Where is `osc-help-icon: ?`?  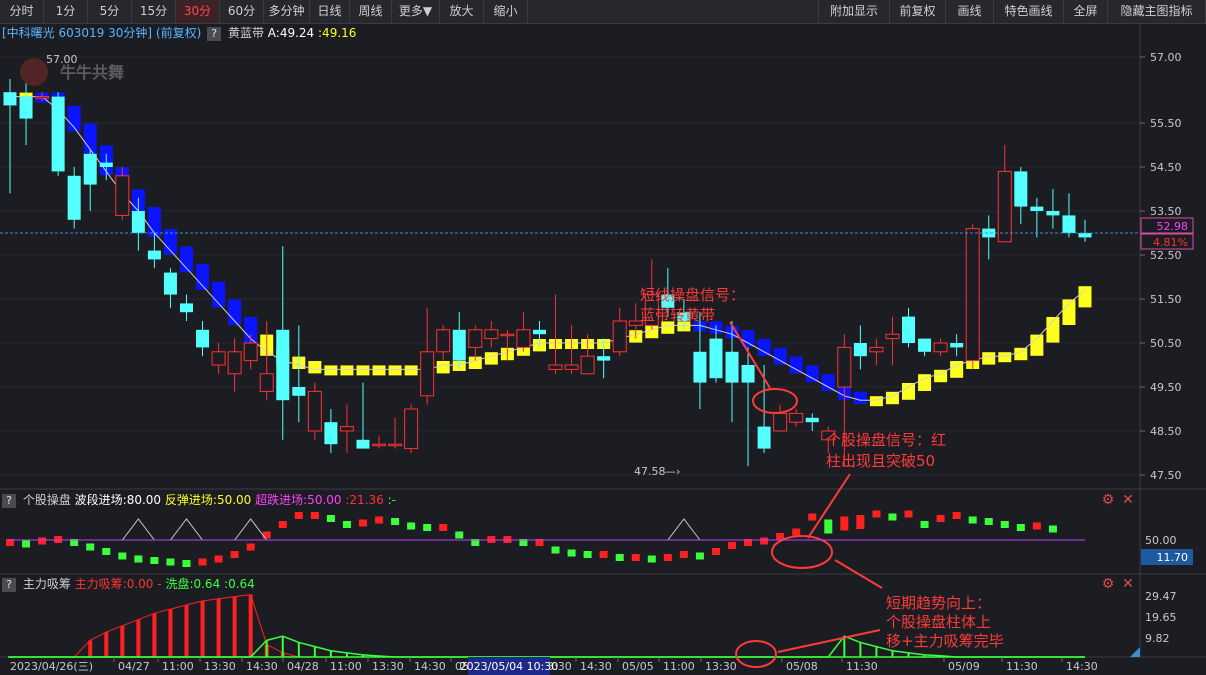 osc-help-icon: ? is located at coordinates (9, 500).